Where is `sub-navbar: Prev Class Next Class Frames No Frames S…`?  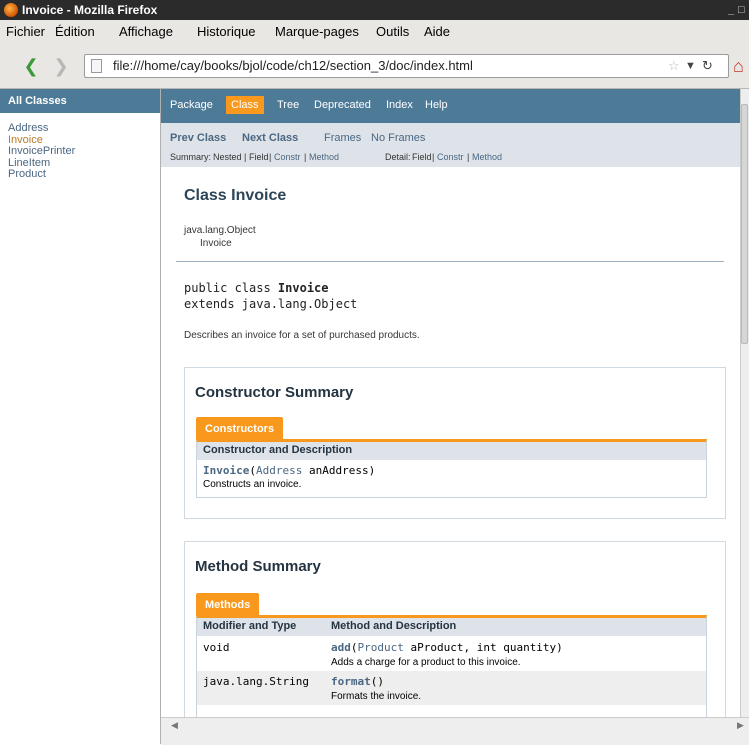 sub-navbar: Prev Class Next Class Frames No Frames S… is located at coordinates (450, 145).